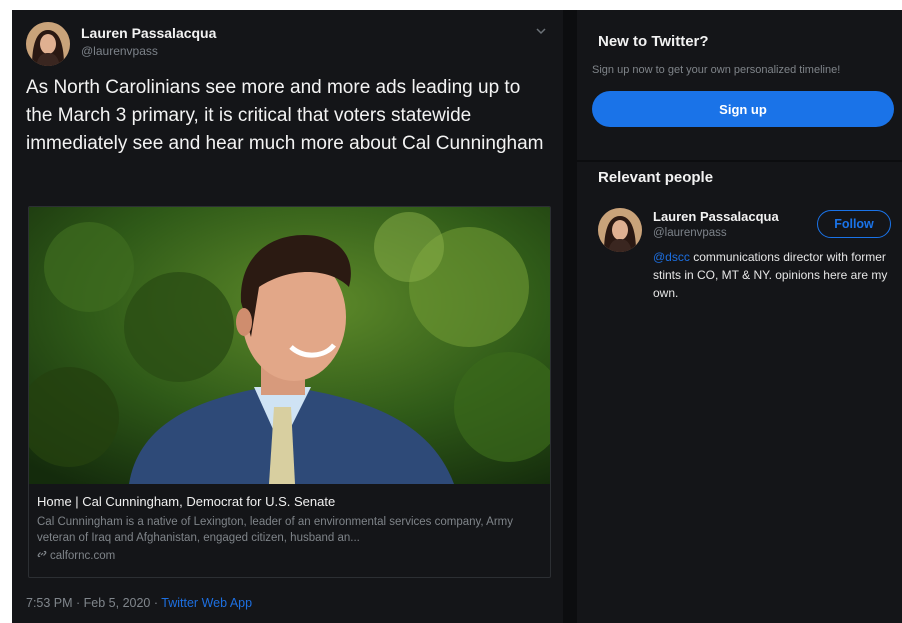  I want to click on author-name: Lauren Passalacqua, so click(148, 33).